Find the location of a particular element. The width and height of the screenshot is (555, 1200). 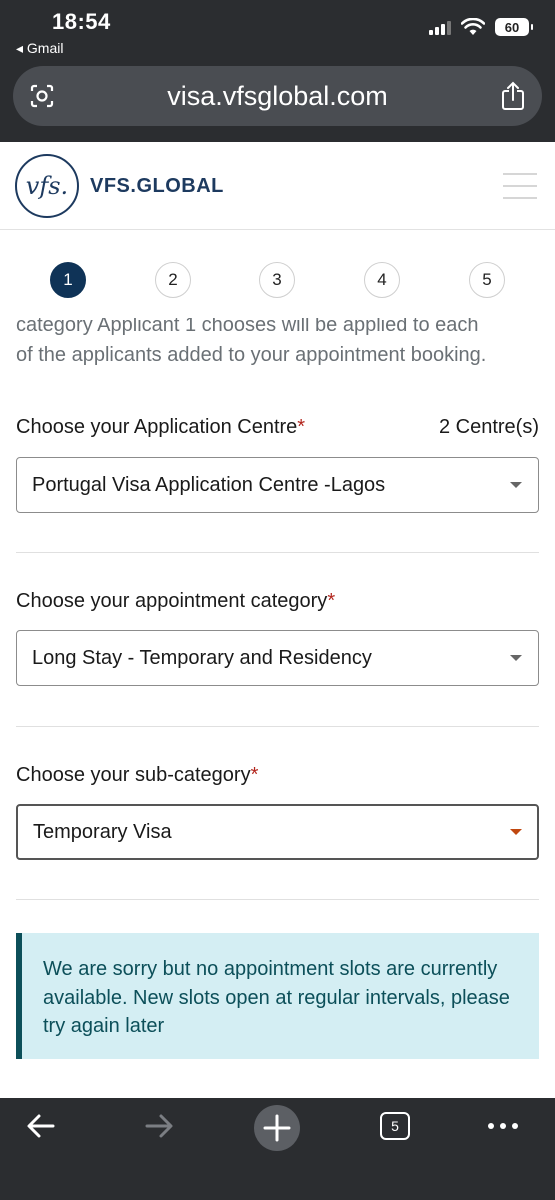

booking-stepper: 1 2 3 4 5 is located at coordinates (277, 280).